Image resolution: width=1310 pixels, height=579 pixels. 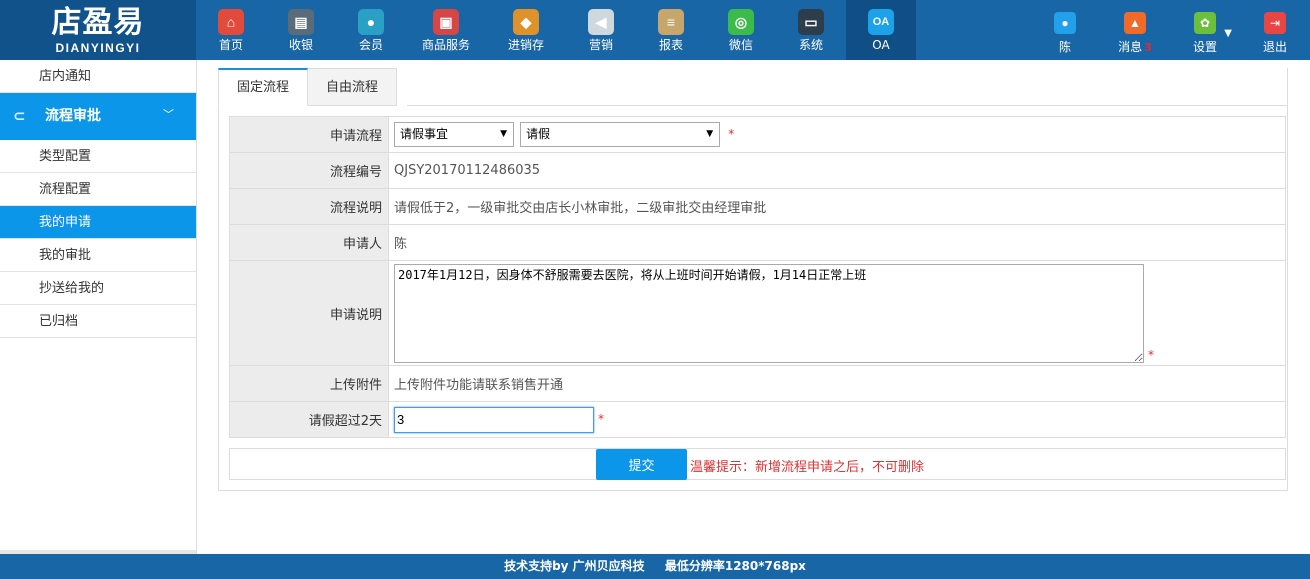 I want to click on user-nav-text: 消息, so click(x=1130, y=47).